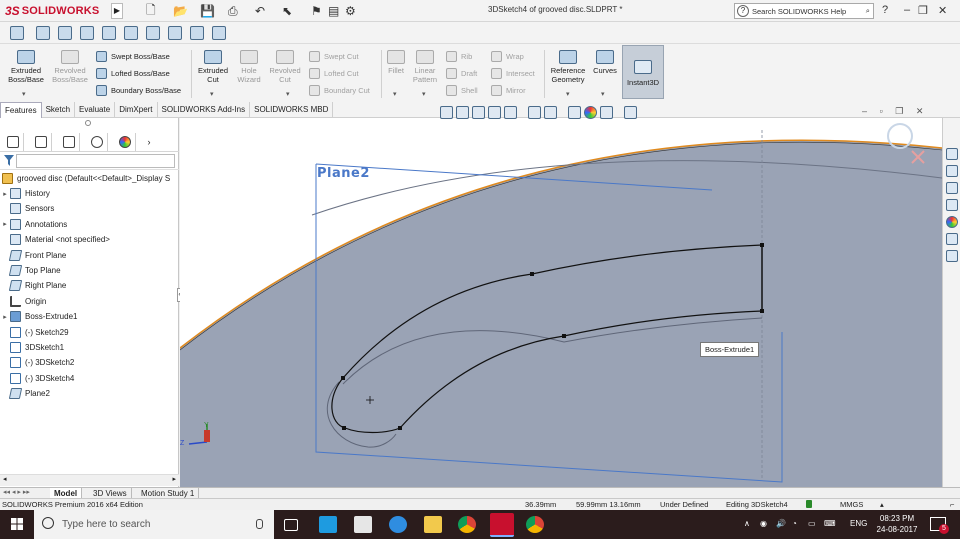 Image resolution: width=960 pixels, height=539 pixels. What do you see at coordinates (38, 316) in the screenshot?
I see `tree-item: ▸ Boss-Extrude1` at bounding box center [38, 316].